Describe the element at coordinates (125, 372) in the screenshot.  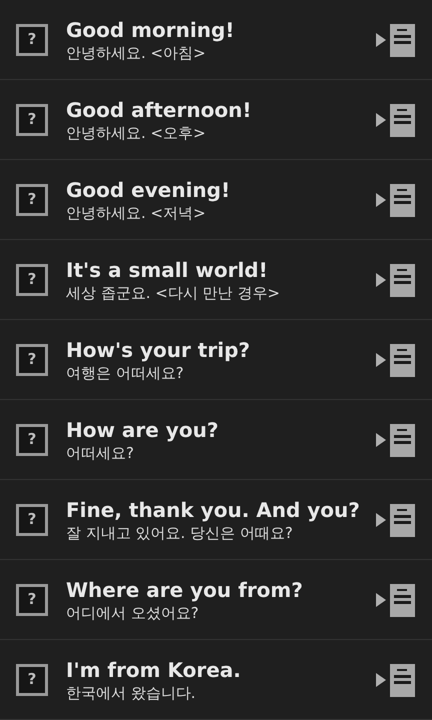
I see `korean-translation: 여행은 어떠세요?` at that location.